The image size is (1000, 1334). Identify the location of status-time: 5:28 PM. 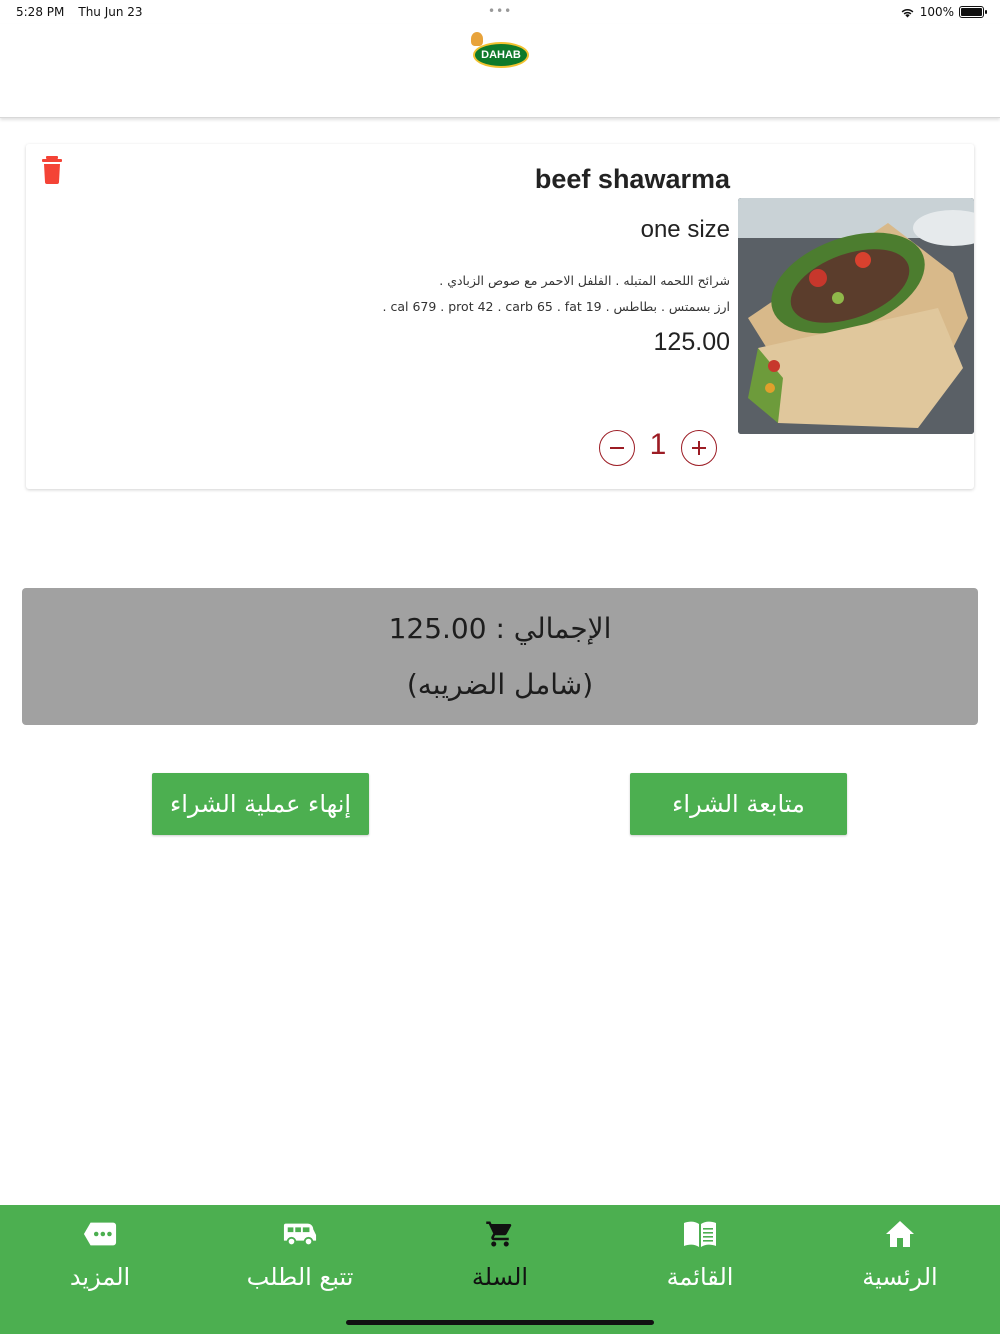
(40, 12).